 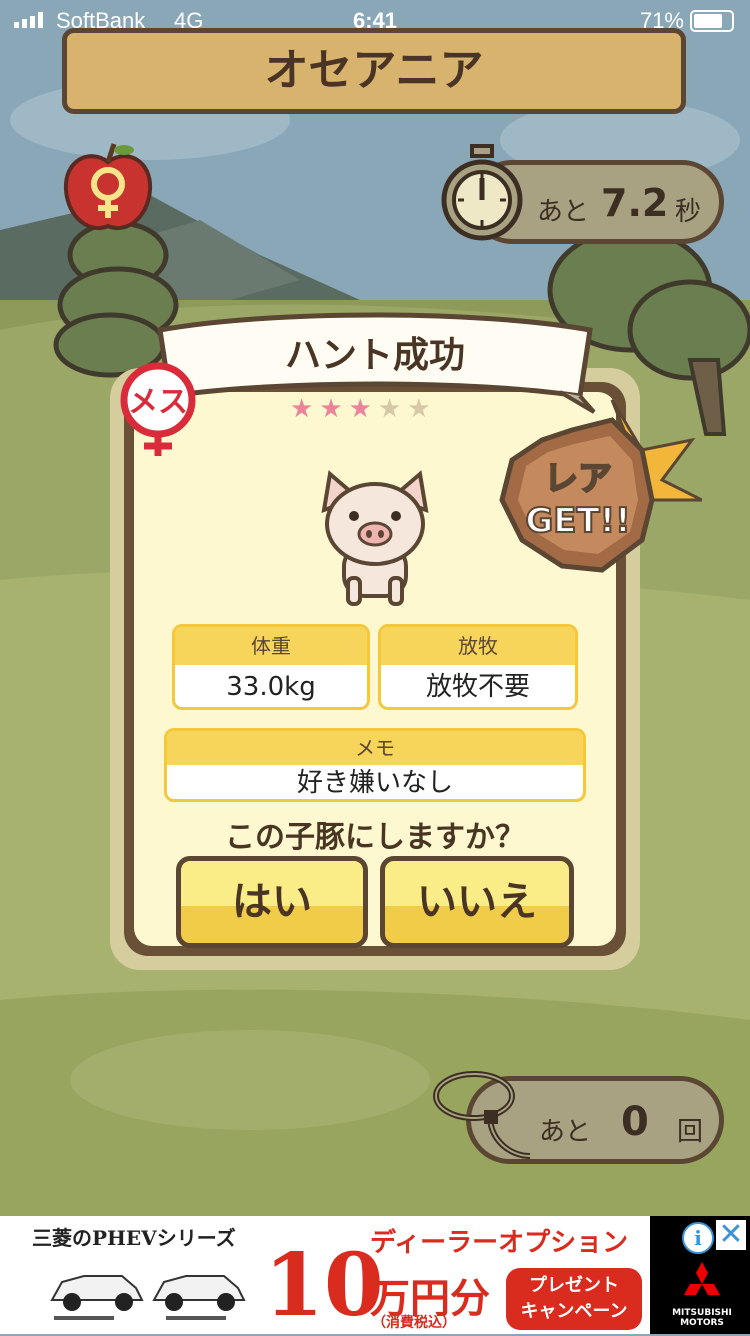 What do you see at coordinates (574, 1285) in the screenshot?
I see `ad-cta-line1: プレゼント` at bounding box center [574, 1285].